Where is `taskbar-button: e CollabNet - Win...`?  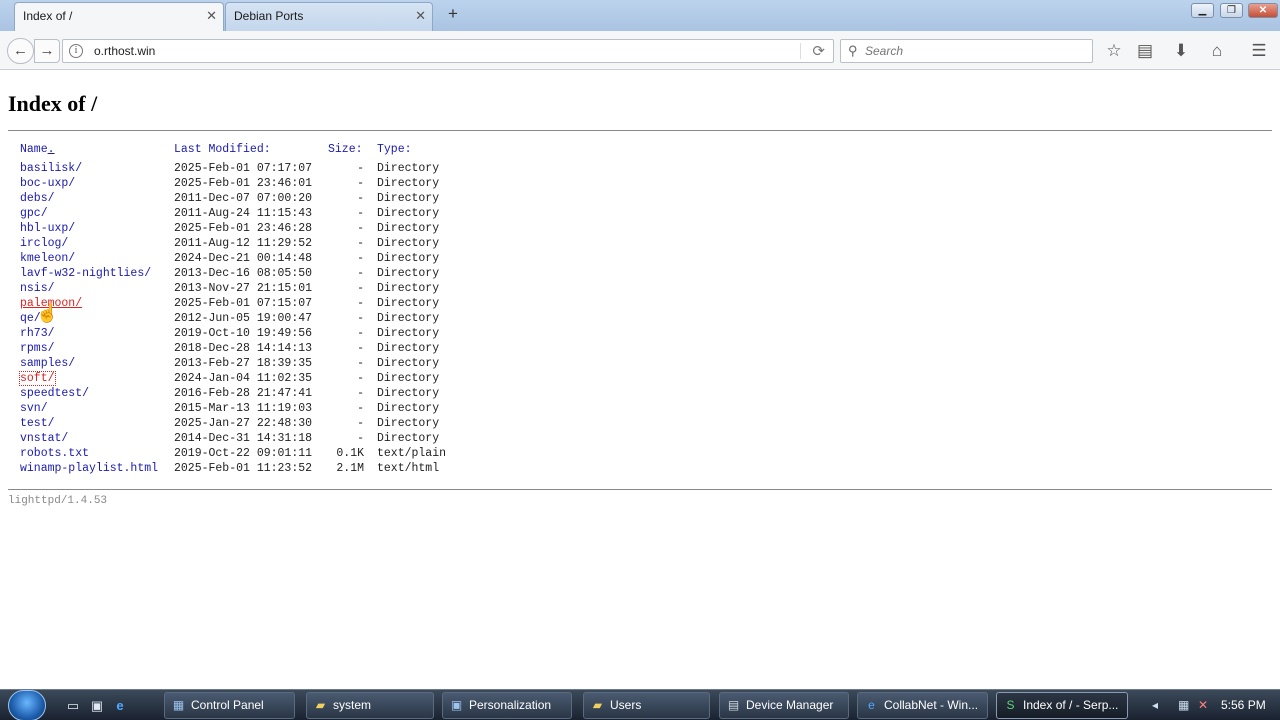 taskbar-button: e CollabNet - Win... is located at coordinates (922, 705).